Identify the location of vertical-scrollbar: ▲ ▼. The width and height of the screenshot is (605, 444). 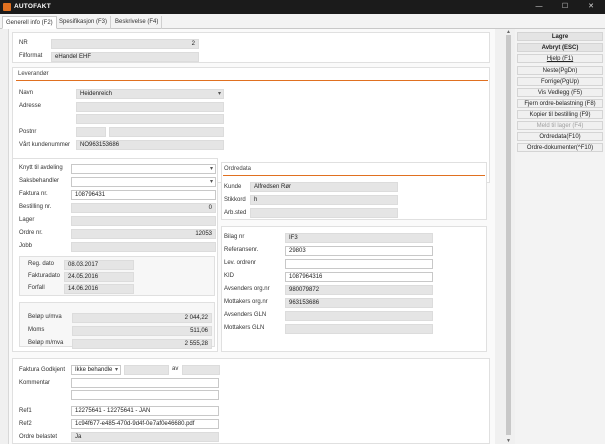
(508, 236).